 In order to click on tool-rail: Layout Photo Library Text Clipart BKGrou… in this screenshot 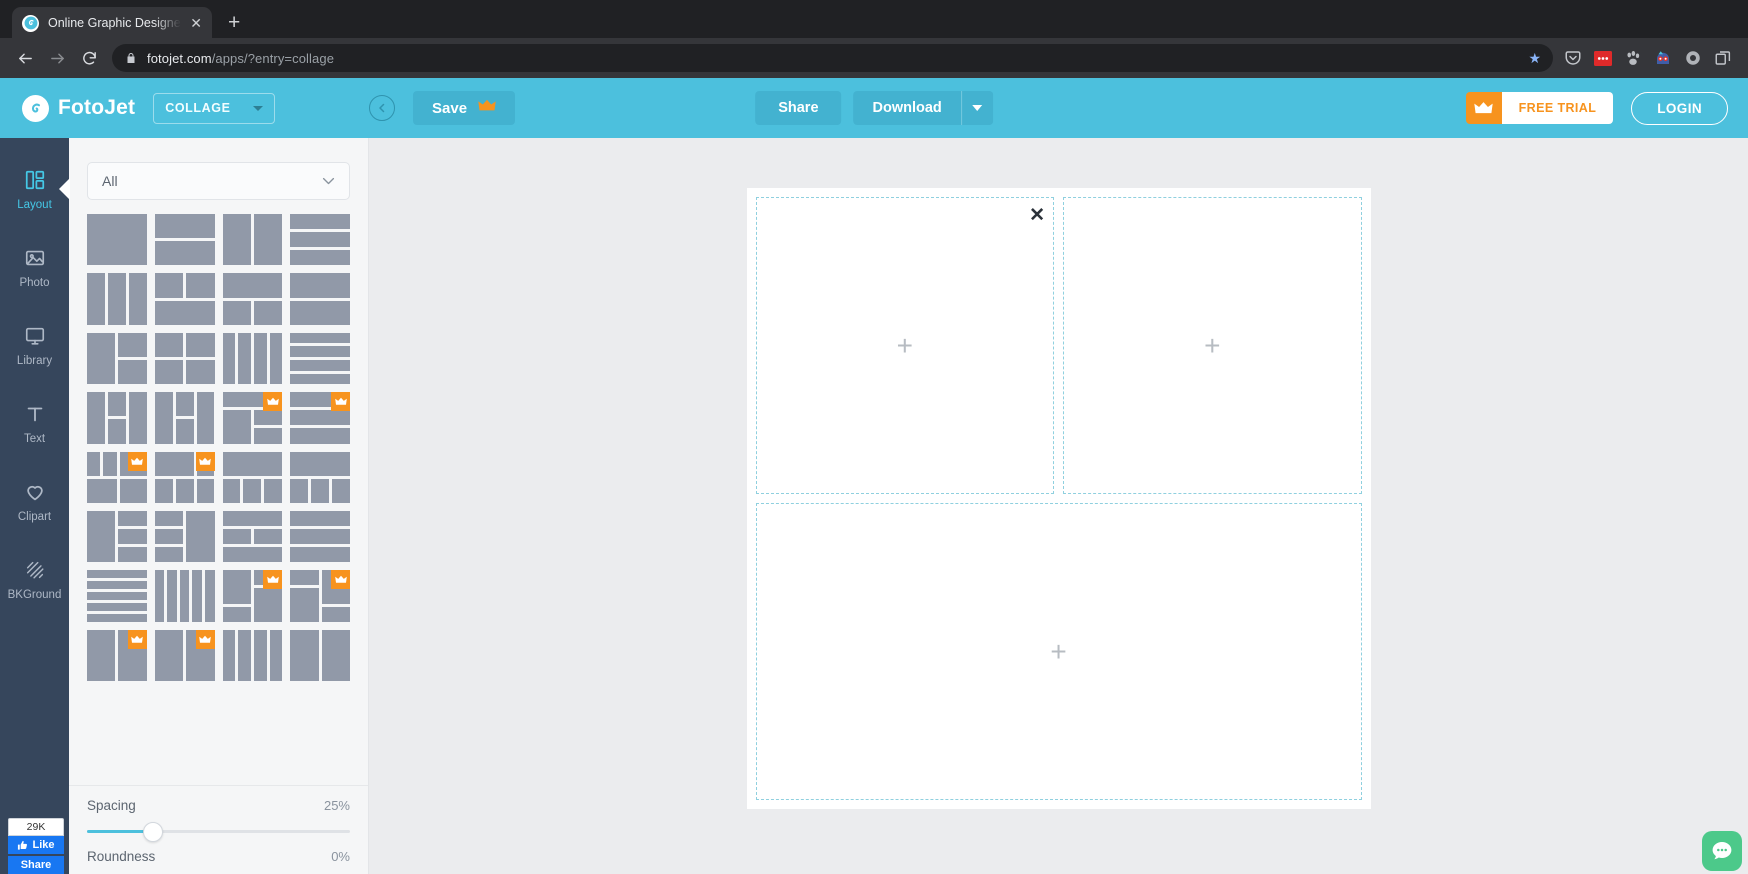, I will do `click(34, 506)`.